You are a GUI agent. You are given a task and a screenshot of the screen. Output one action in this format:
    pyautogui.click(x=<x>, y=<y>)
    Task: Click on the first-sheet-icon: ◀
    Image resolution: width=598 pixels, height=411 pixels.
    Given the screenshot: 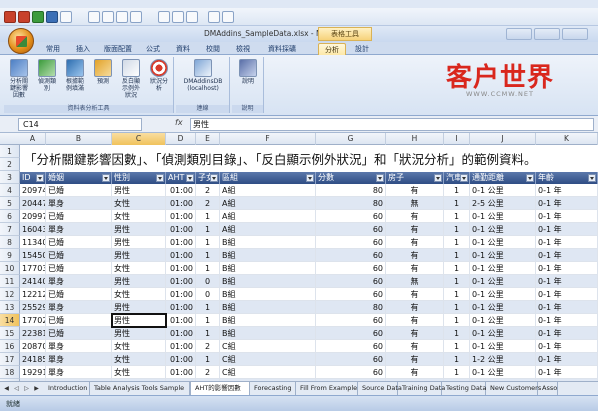 What is the action you would take?
    pyautogui.click(x=6, y=388)
    